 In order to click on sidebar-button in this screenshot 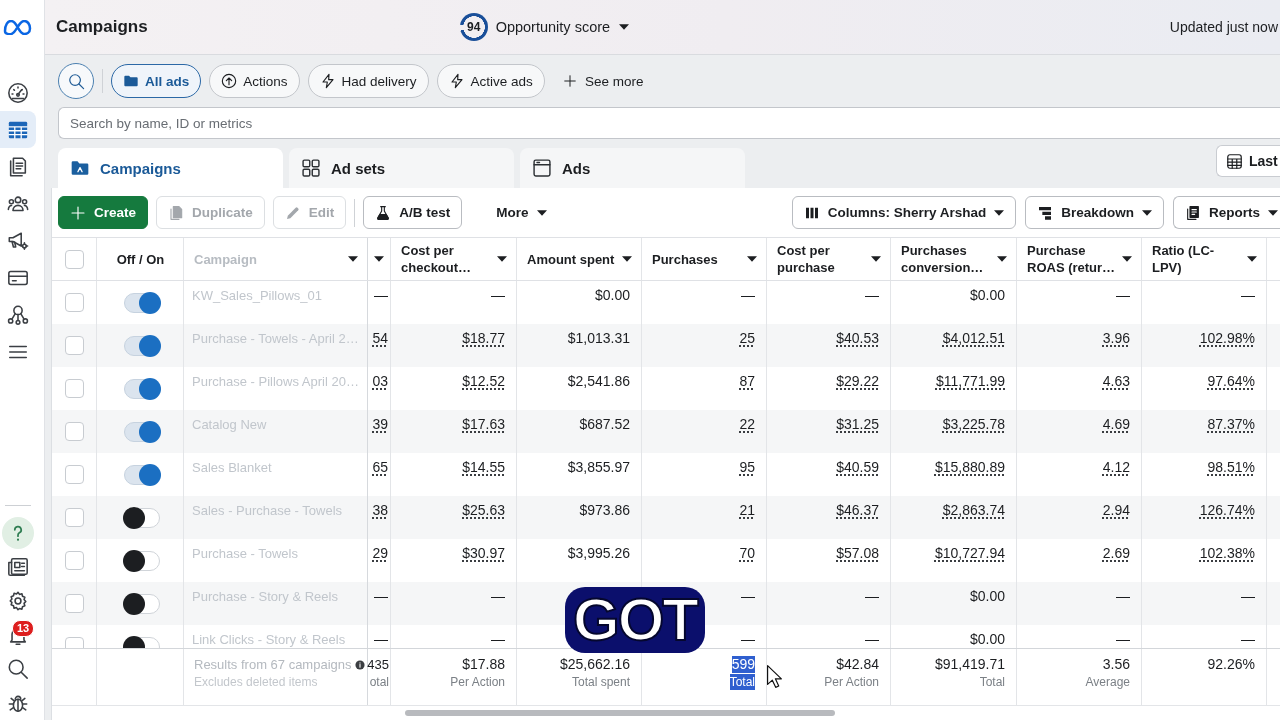, I will do `click(18, 129)`.